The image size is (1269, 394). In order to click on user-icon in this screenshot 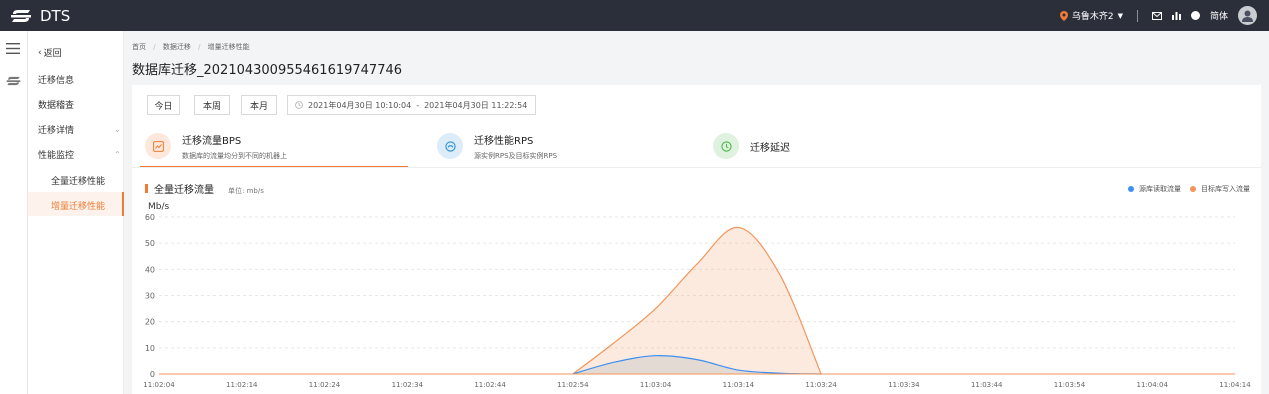, I will do `click(1247, 16)`.